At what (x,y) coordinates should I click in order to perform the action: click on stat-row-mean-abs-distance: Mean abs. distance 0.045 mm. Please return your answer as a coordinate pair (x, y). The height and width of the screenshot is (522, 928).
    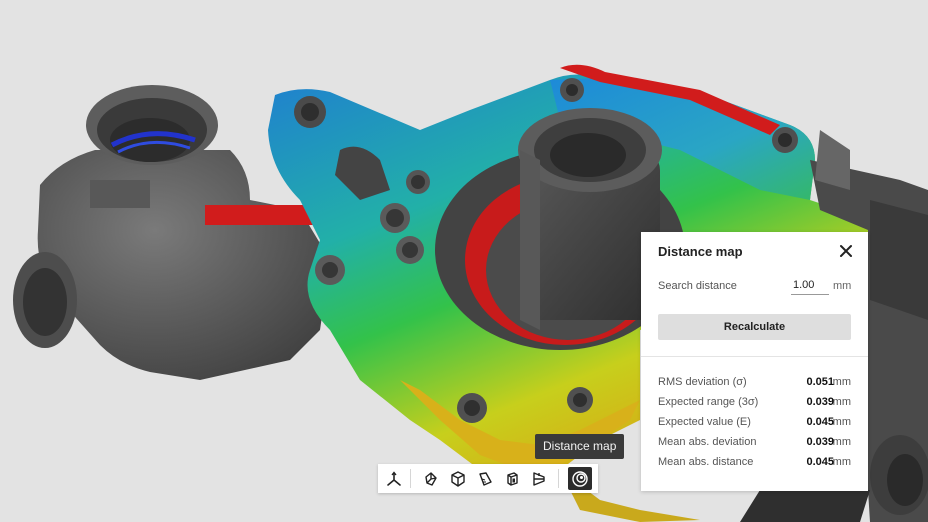
    Looking at the image, I should click on (754, 466).